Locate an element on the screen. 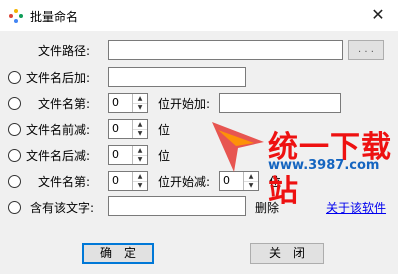  radio-contains is located at coordinates (14, 207).